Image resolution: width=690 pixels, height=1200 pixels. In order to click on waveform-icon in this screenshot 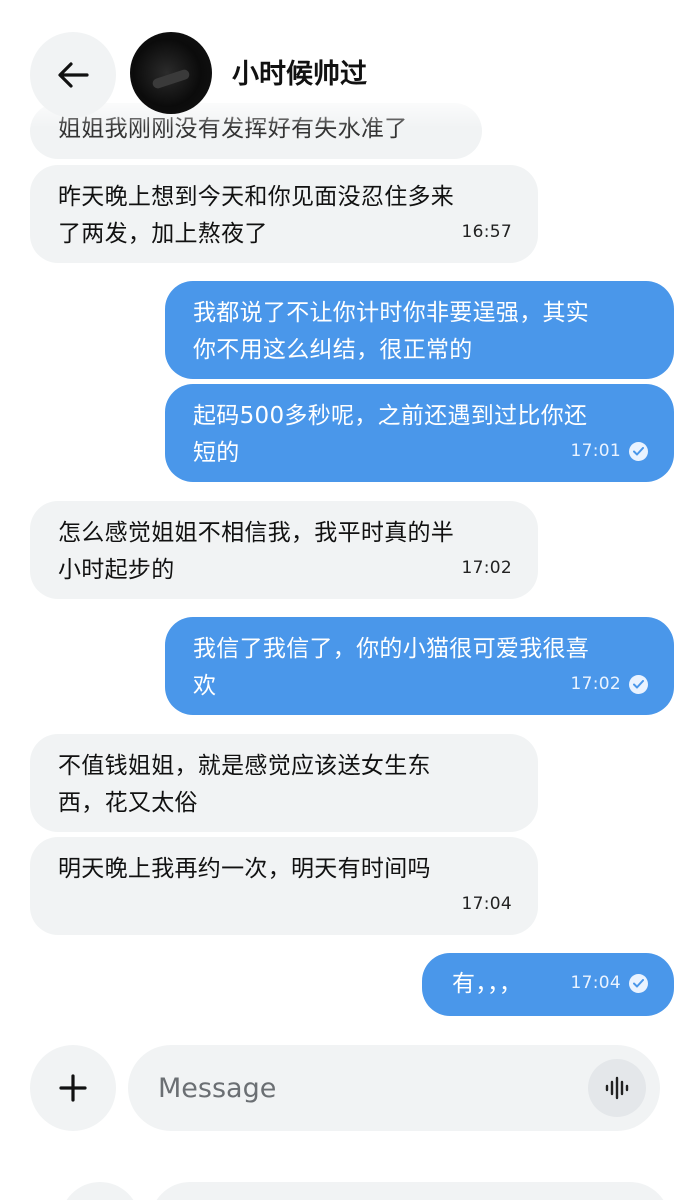, I will do `click(617, 1088)`.